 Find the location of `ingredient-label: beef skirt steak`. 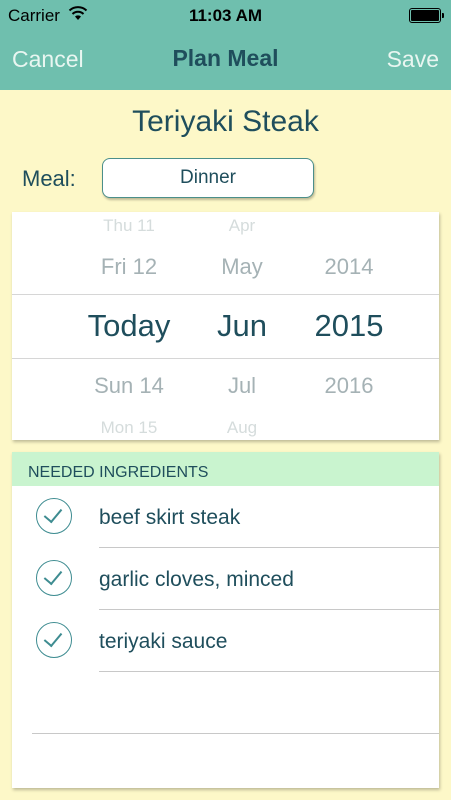

ingredient-label: beef skirt steak is located at coordinates (170, 517).